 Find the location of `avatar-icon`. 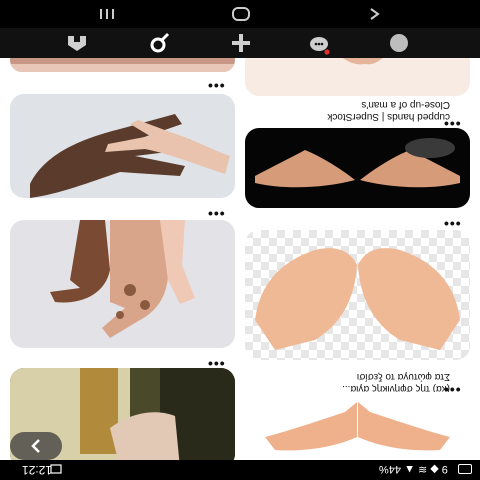

avatar-icon is located at coordinates (399, 43).